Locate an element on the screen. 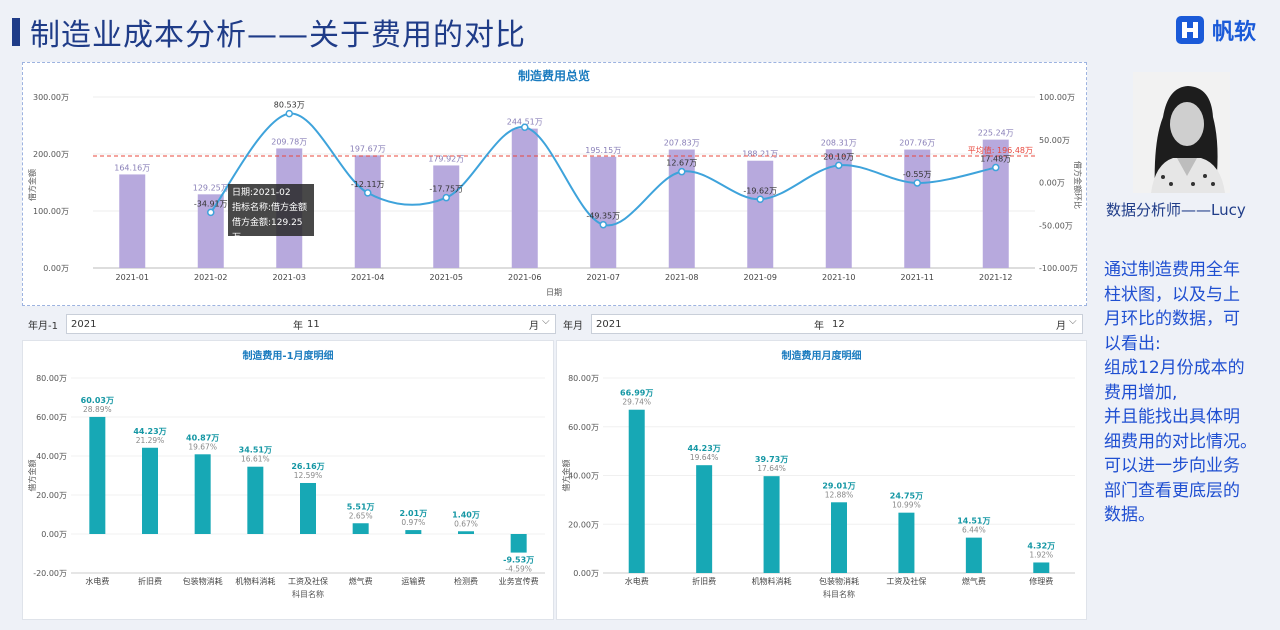  y-tick-label: 80.00万 is located at coordinates (583, 378).